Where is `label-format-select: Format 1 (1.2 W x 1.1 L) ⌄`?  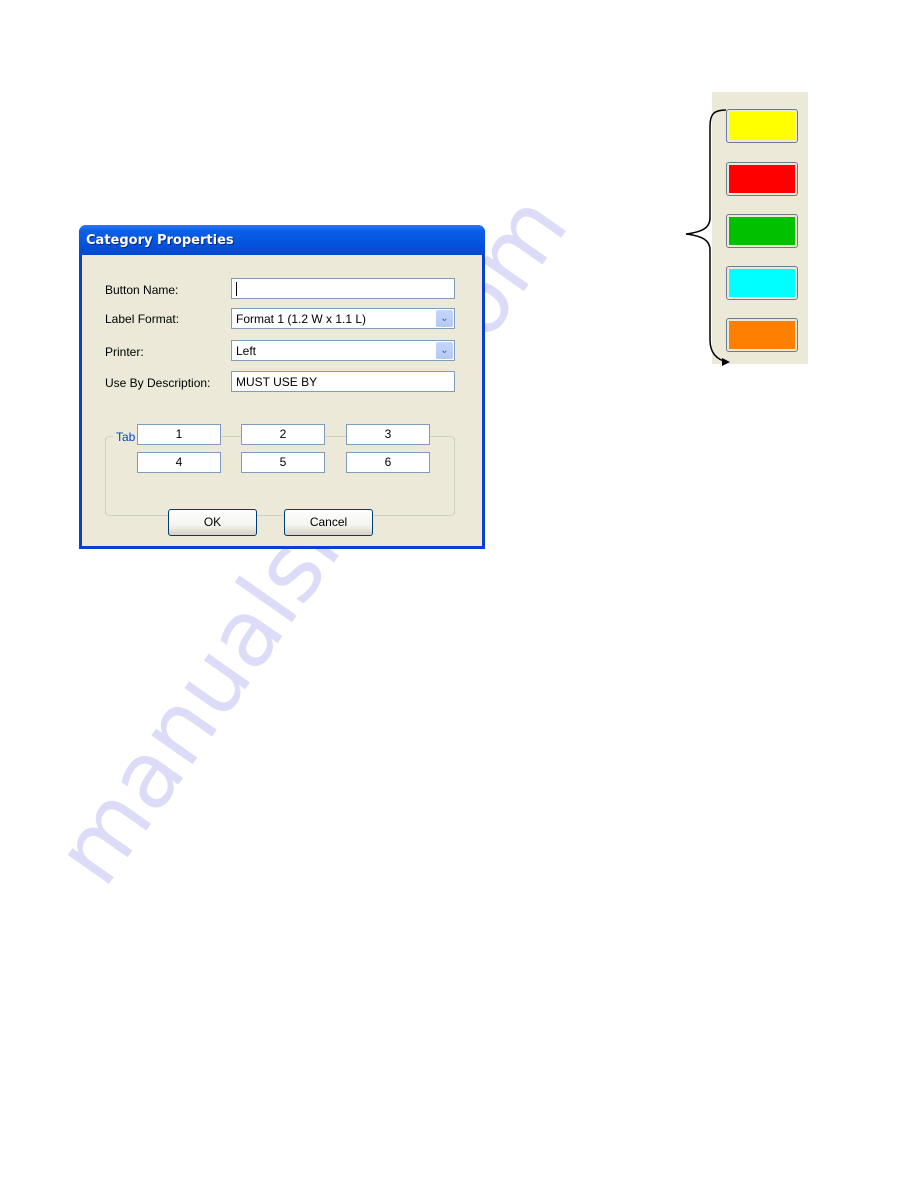 label-format-select: Format 1 (1.2 W x 1.1 L) ⌄ is located at coordinates (343, 318).